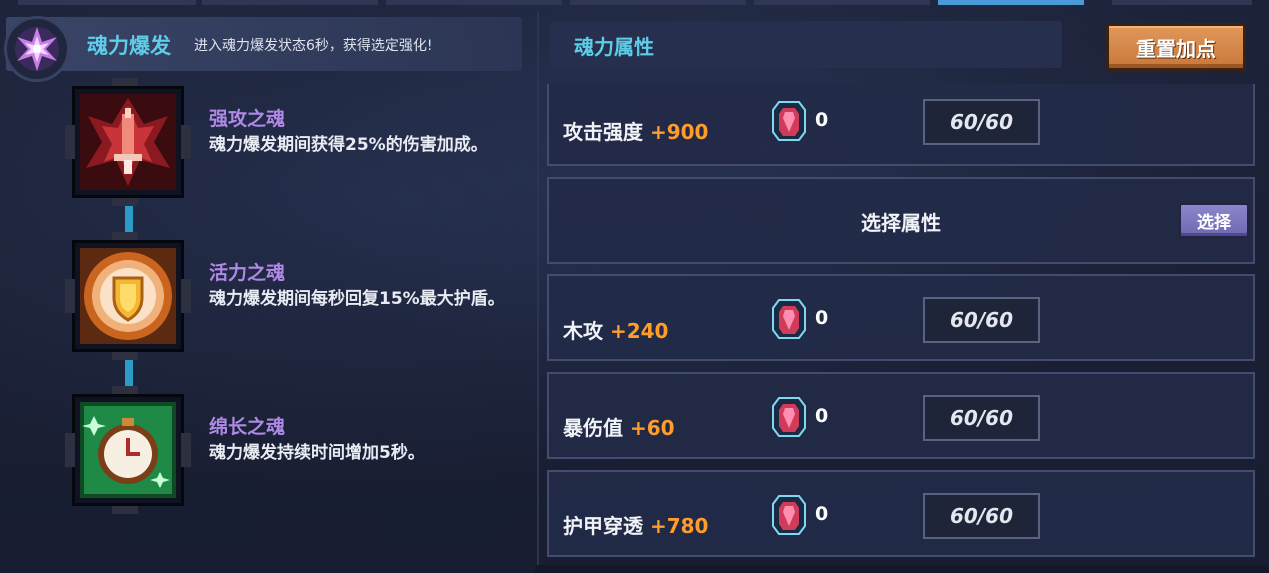 This screenshot has width=1269, height=573. I want to click on select-button: 选择, so click(1214, 220).